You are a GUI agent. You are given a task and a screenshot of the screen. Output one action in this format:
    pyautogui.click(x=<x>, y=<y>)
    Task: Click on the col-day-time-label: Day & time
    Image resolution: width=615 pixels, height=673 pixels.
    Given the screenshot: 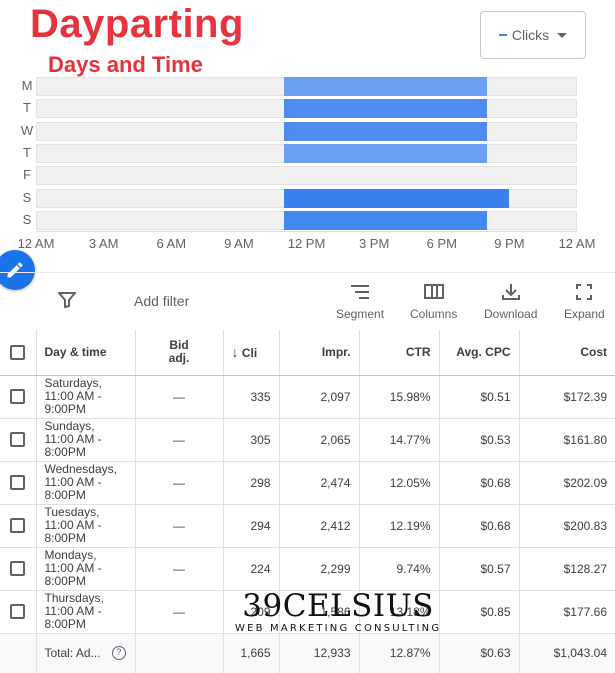 What is the action you would take?
    pyautogui.click(x=75, y=352)
    